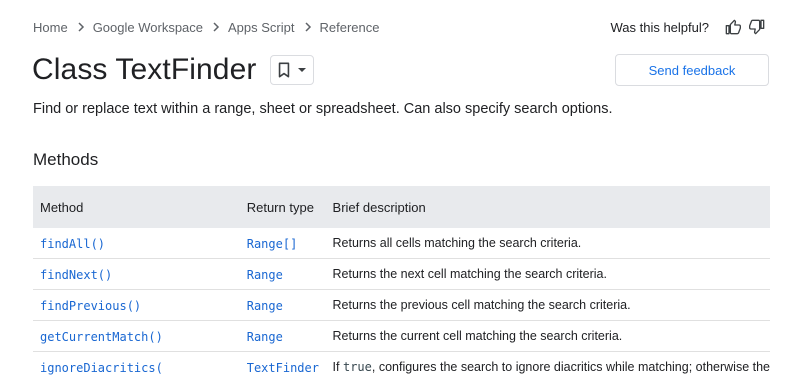  I want to click on helpful-widget: Was this helpful?, so click(688, 27).